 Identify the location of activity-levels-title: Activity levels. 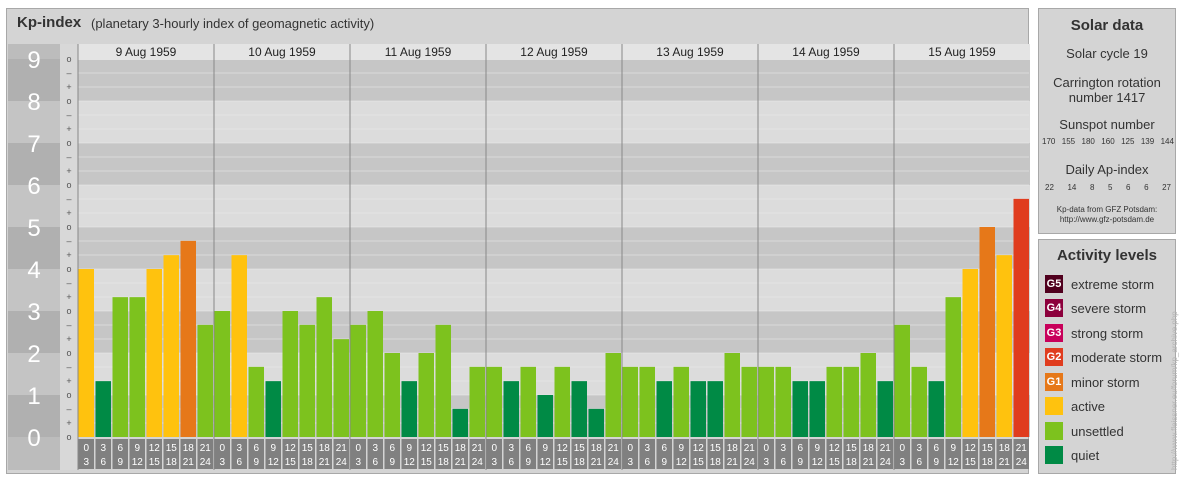
(1107, 255).